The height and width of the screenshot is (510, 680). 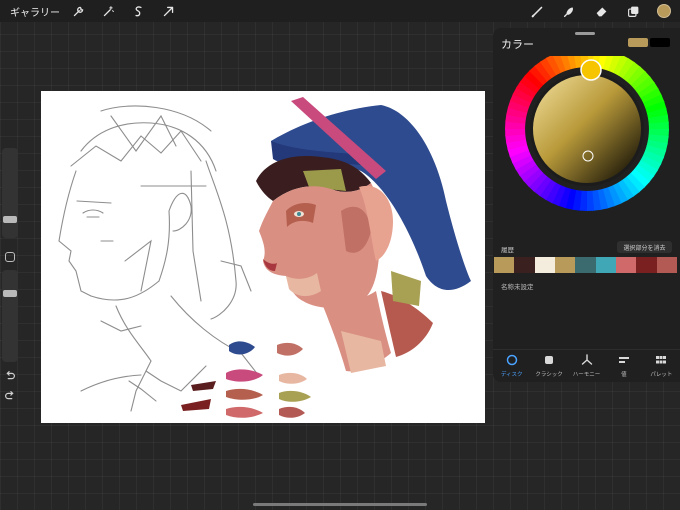 I want to click on tab-classic: クラシック, so click(x=548, y=366).